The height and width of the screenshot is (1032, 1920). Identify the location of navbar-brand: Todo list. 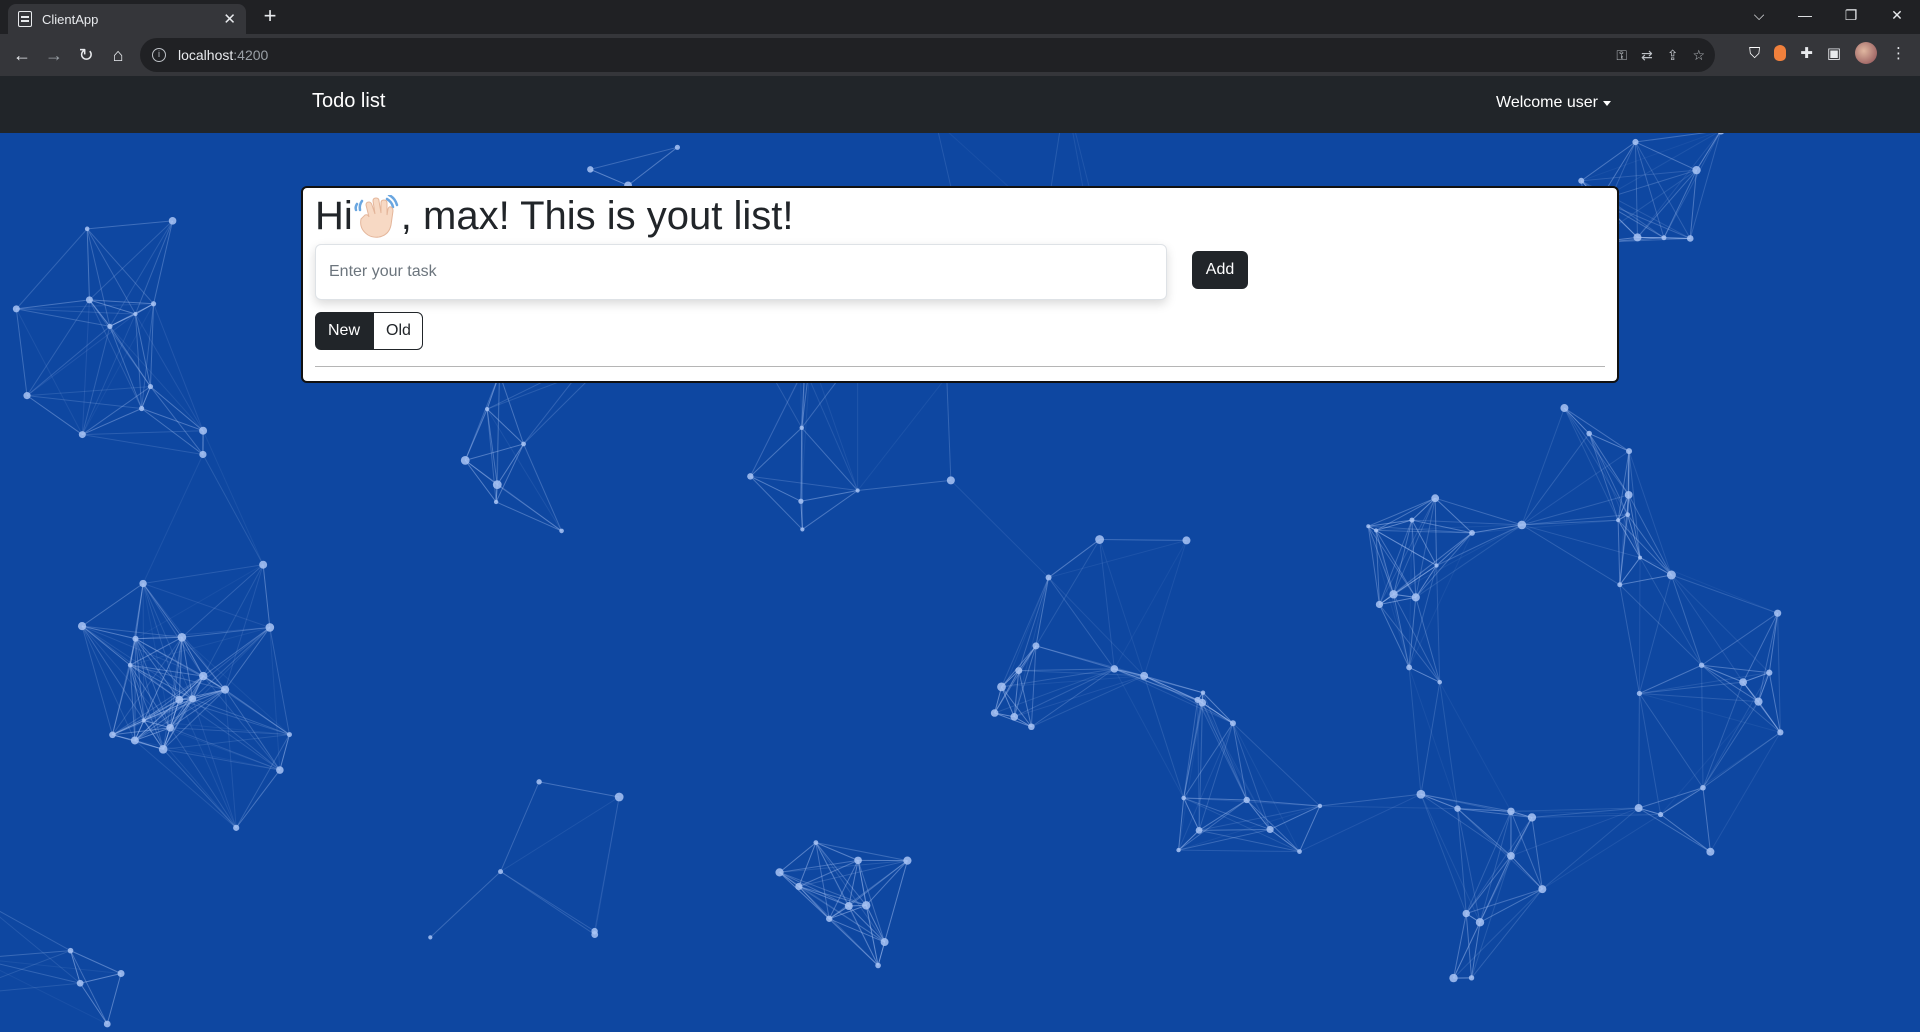
(348, 101).